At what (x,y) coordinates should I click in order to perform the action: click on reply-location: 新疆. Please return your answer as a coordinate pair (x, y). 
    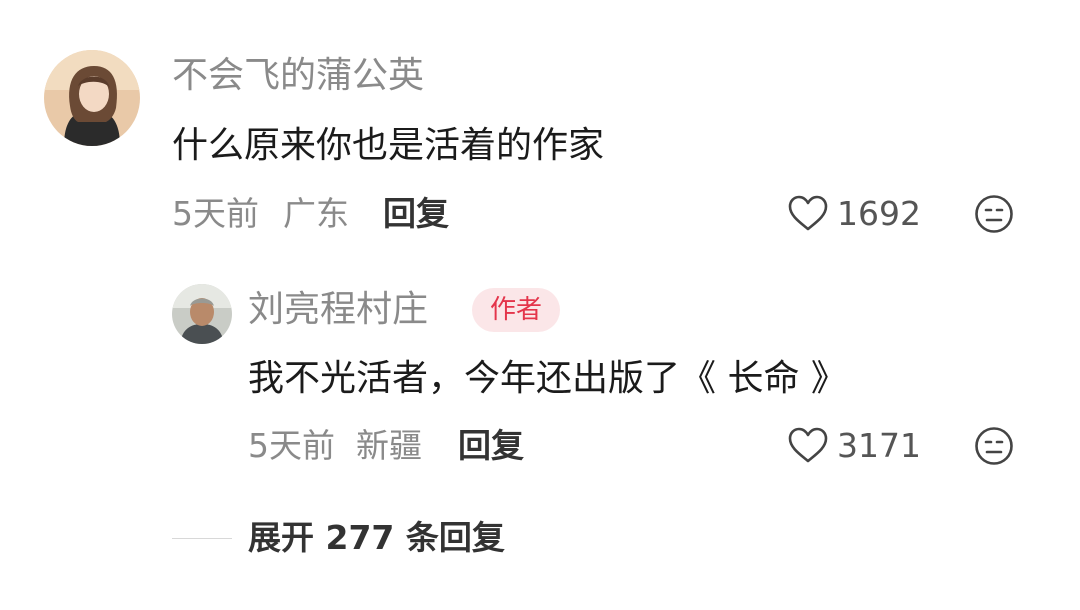
    Looking at the image, I should click on (389, 445).